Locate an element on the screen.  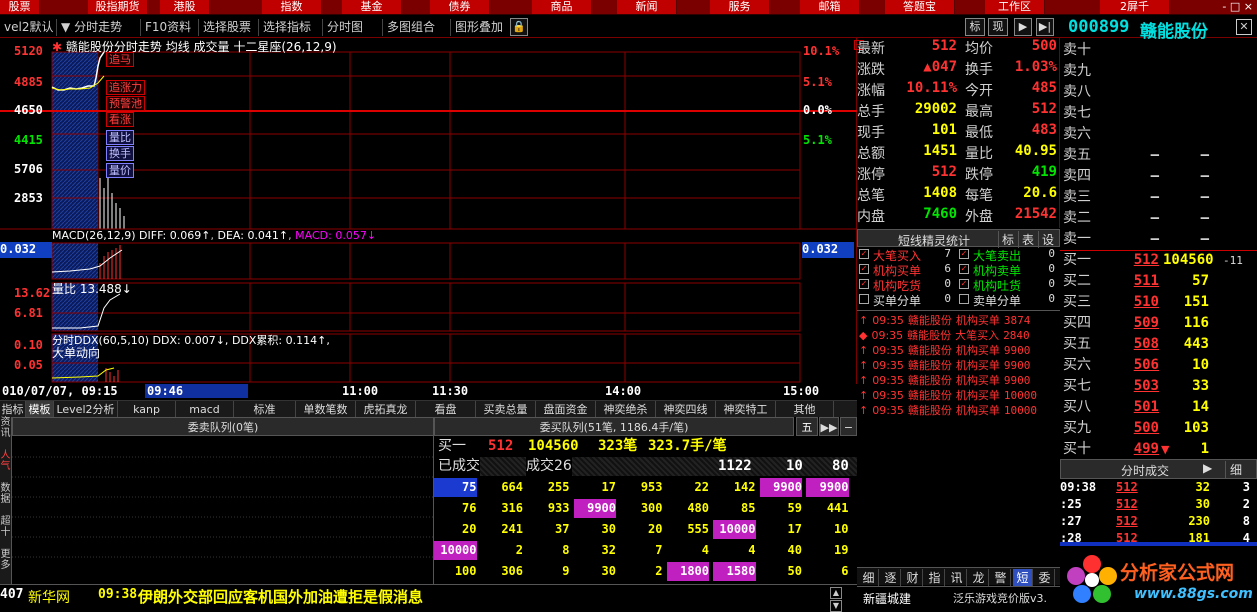
side-tab-news: 资讯 is located at coordinates (5, 433).